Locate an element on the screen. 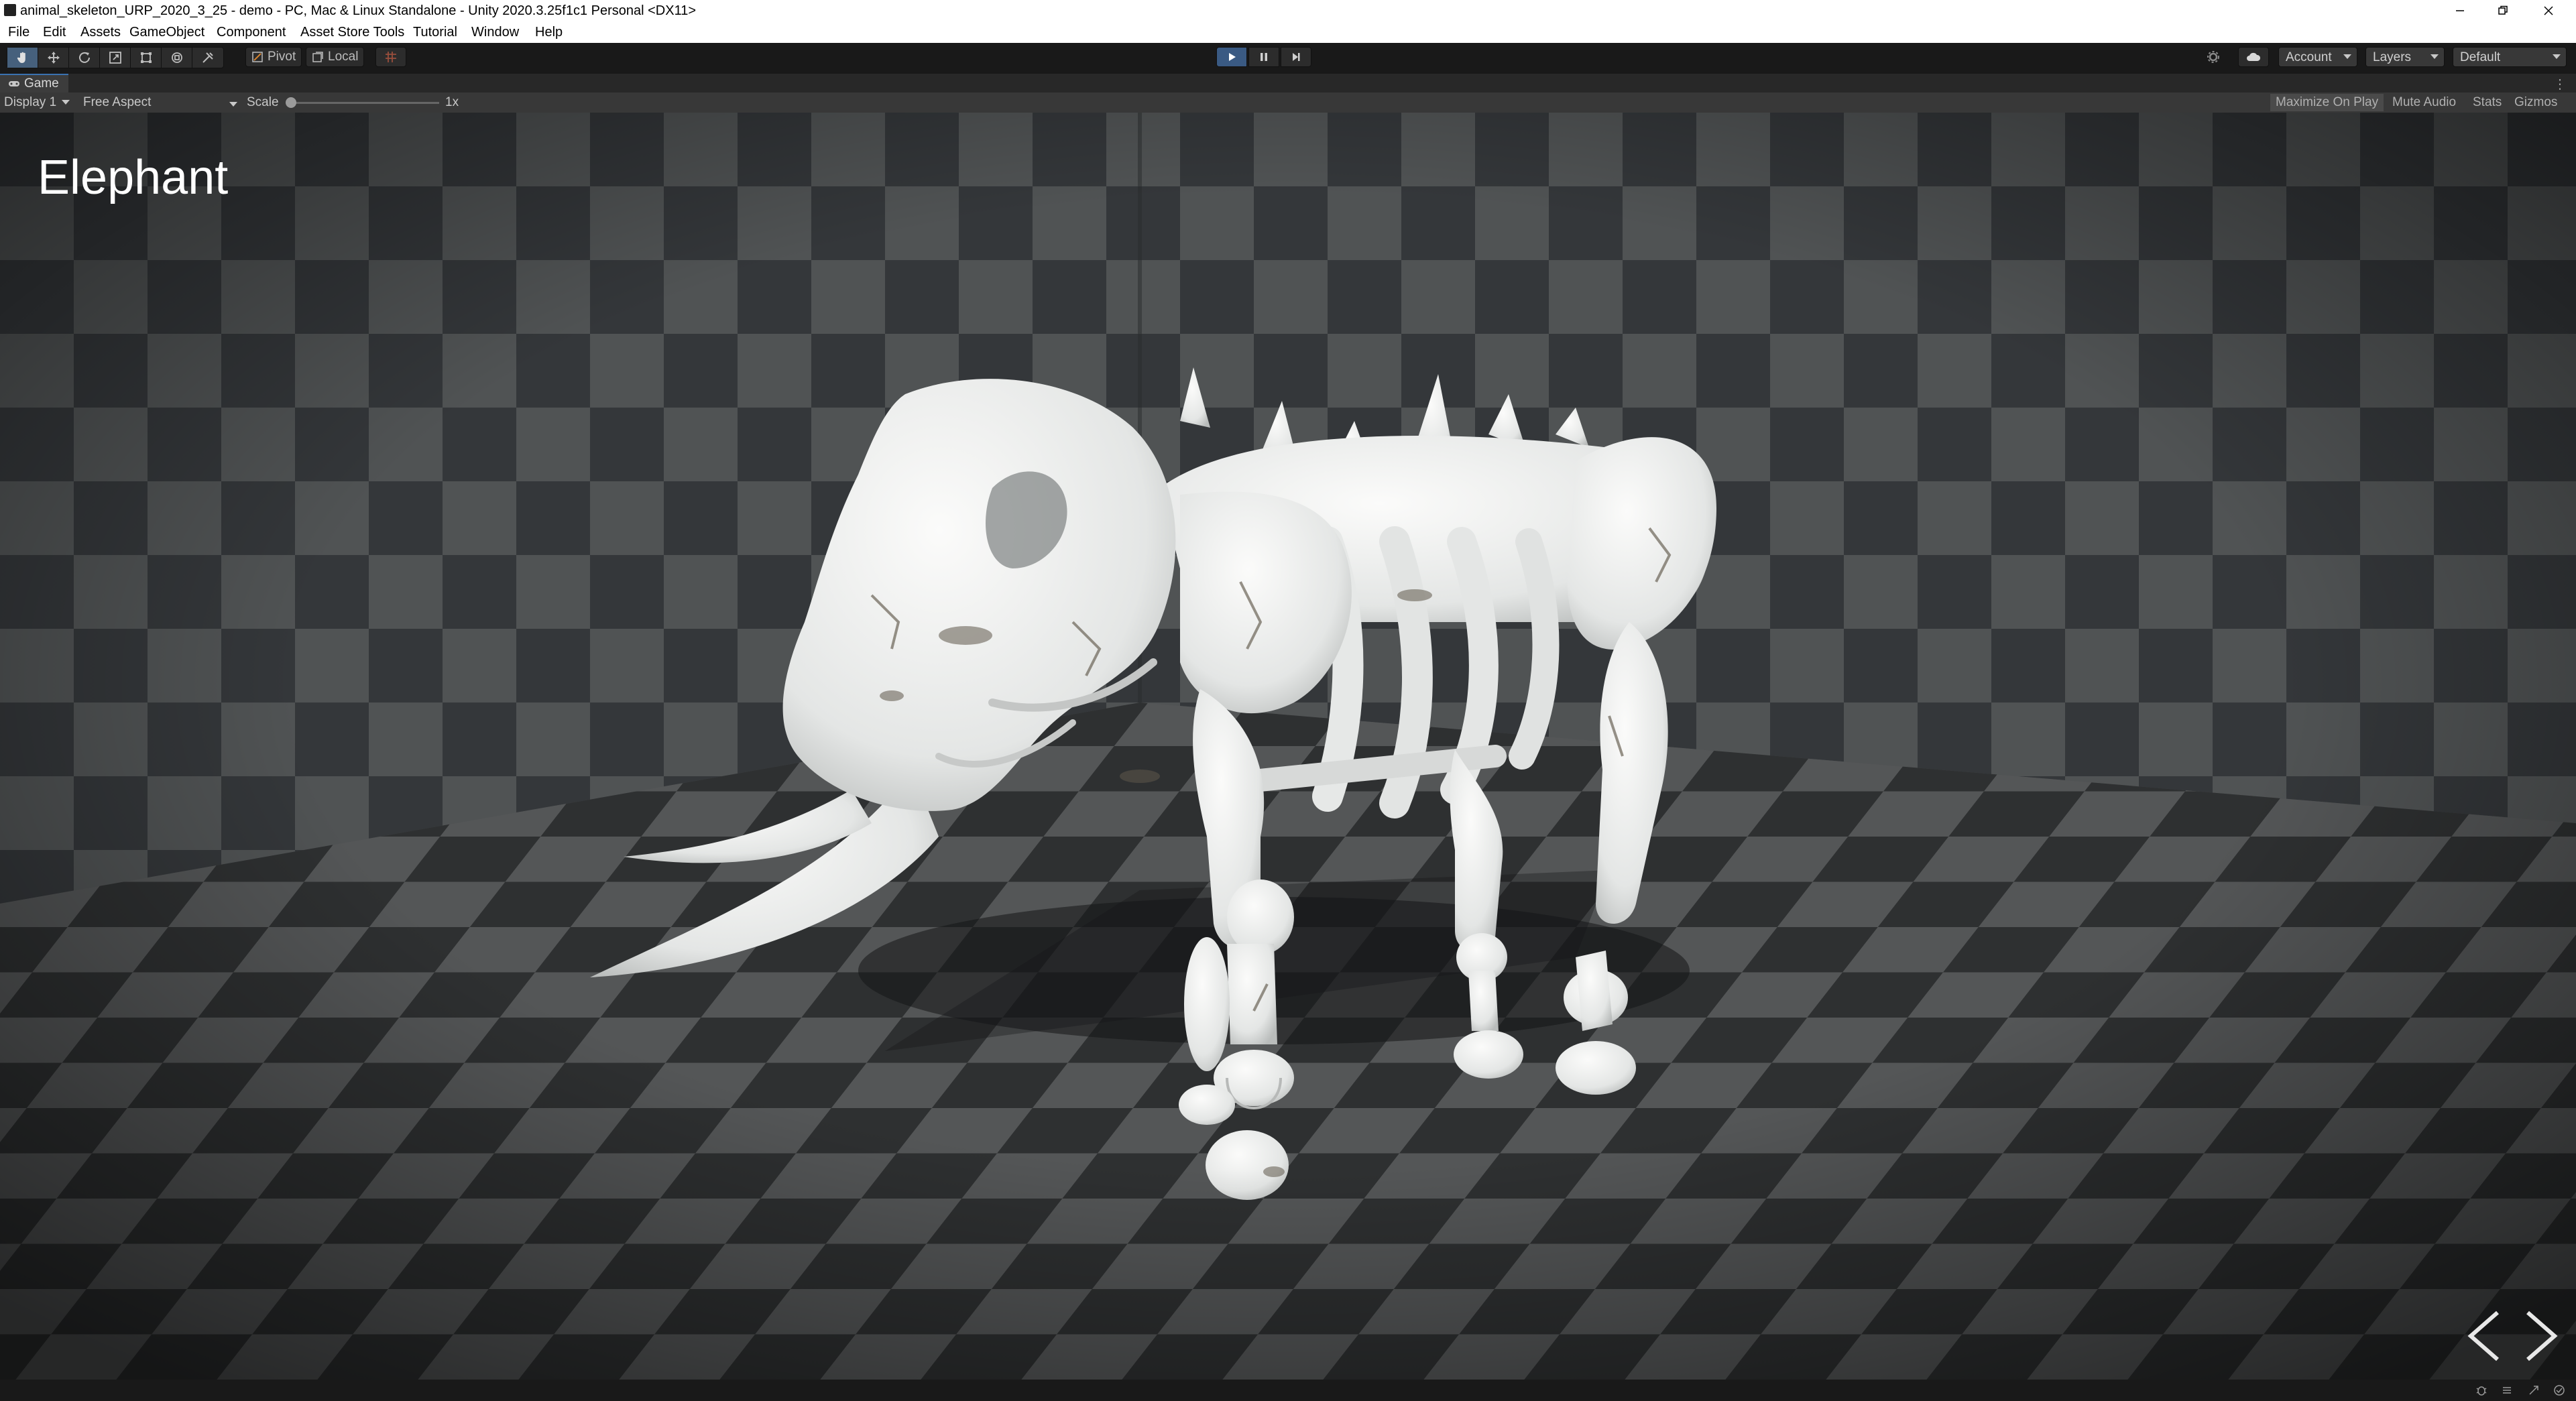 The width and height of the screenshot is (2576, 1401). play-icon is located at coordinates (1232, 57).